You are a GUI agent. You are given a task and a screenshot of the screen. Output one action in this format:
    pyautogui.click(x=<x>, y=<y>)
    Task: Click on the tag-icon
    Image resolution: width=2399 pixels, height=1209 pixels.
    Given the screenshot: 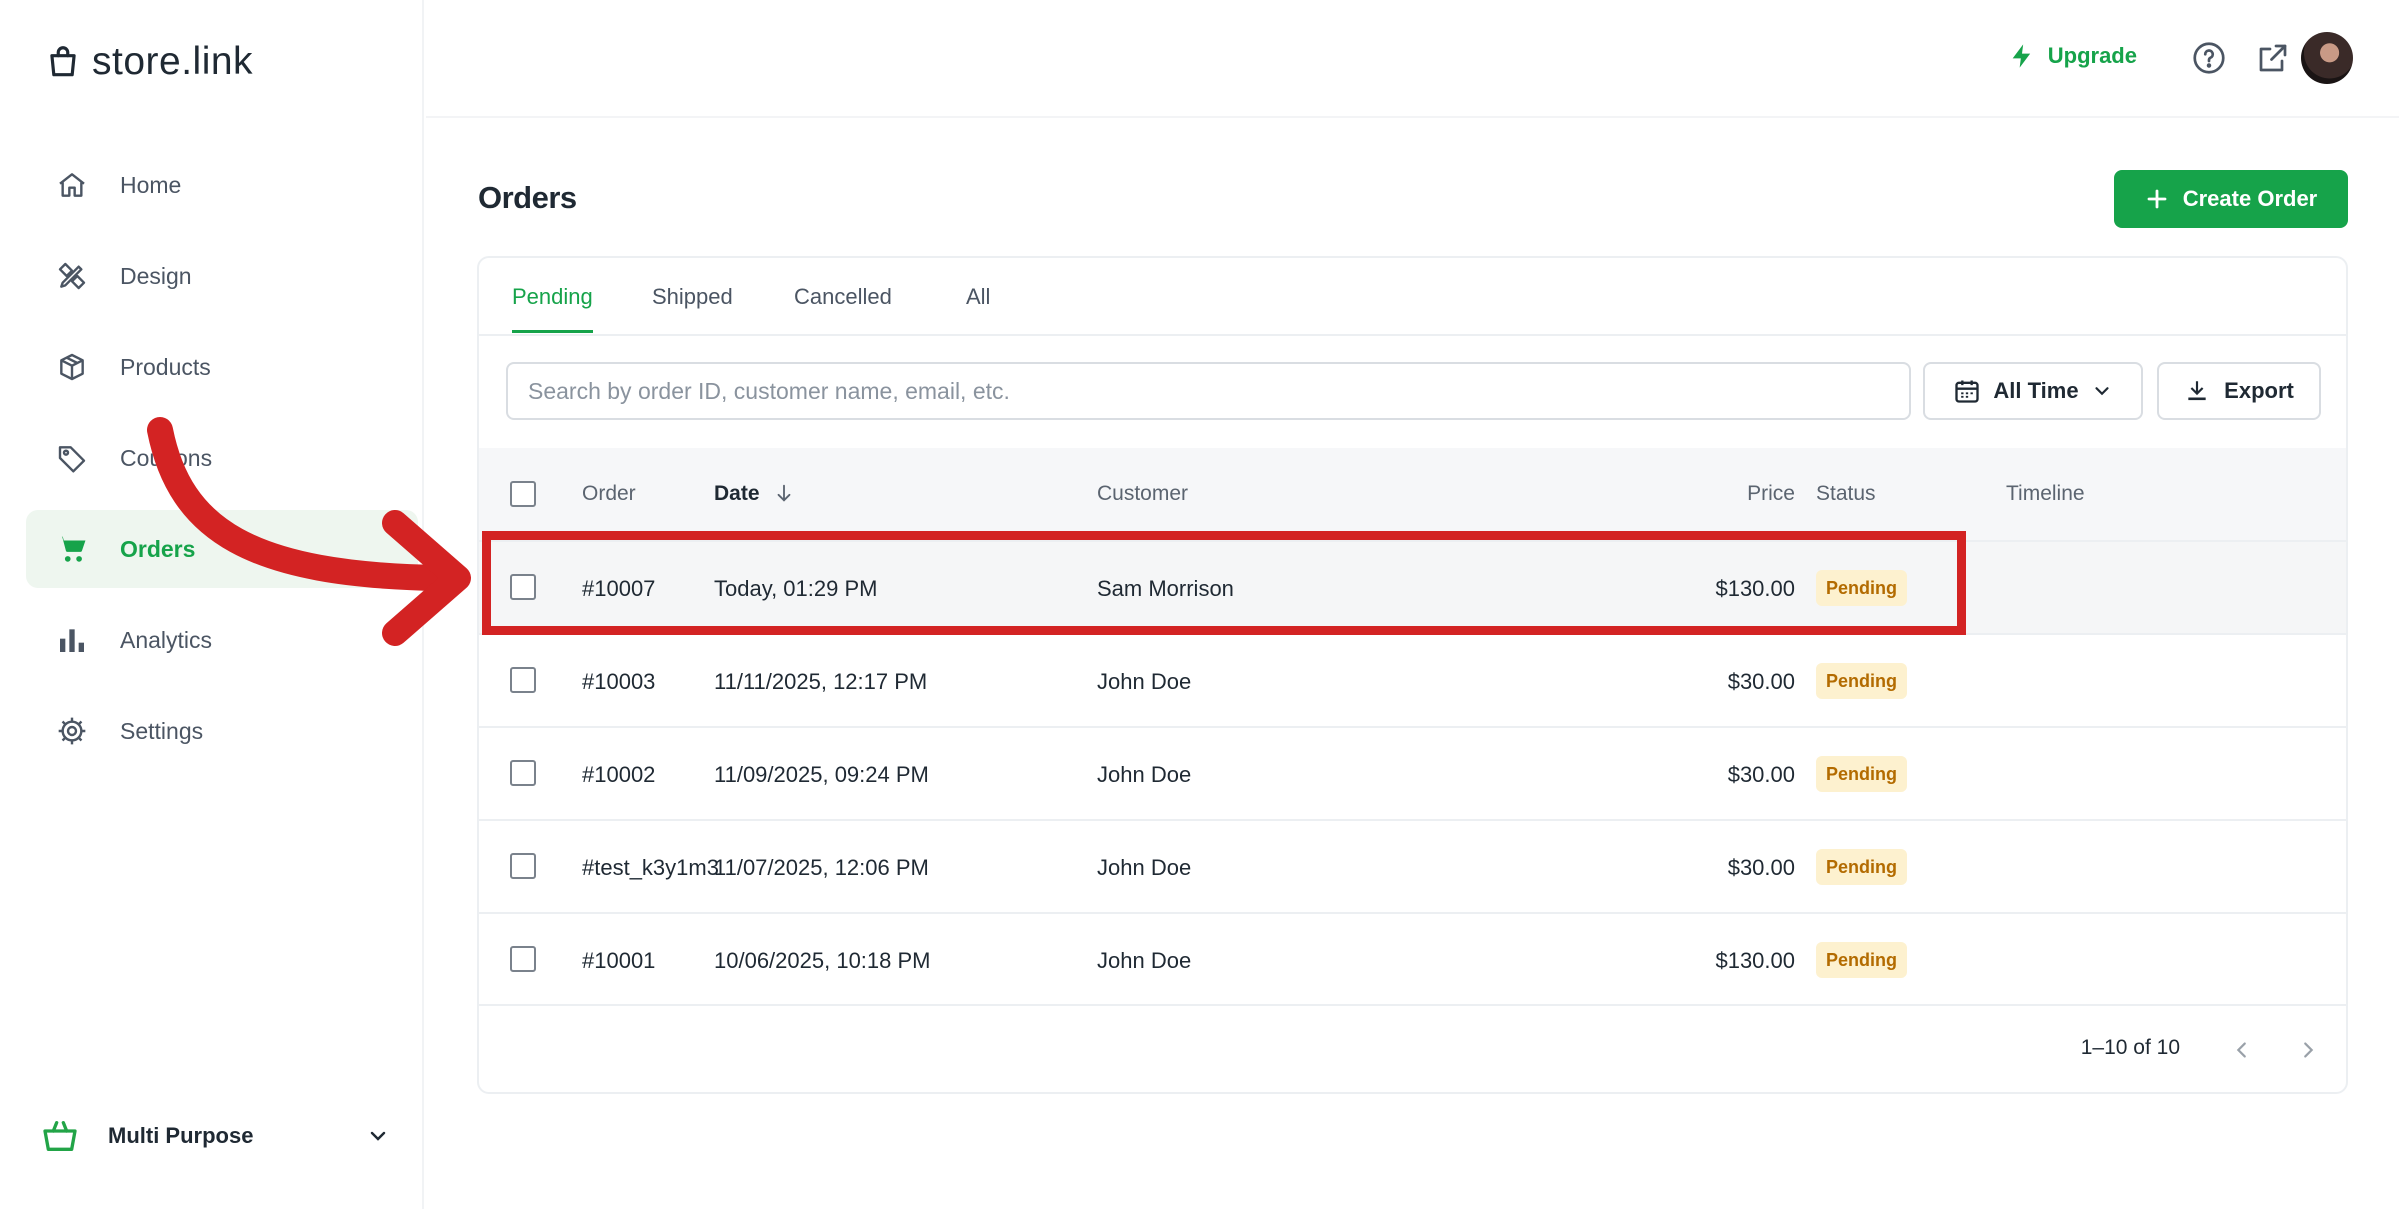 What is the action you would take?
    pyautogui.click(x=72, y=458)
    